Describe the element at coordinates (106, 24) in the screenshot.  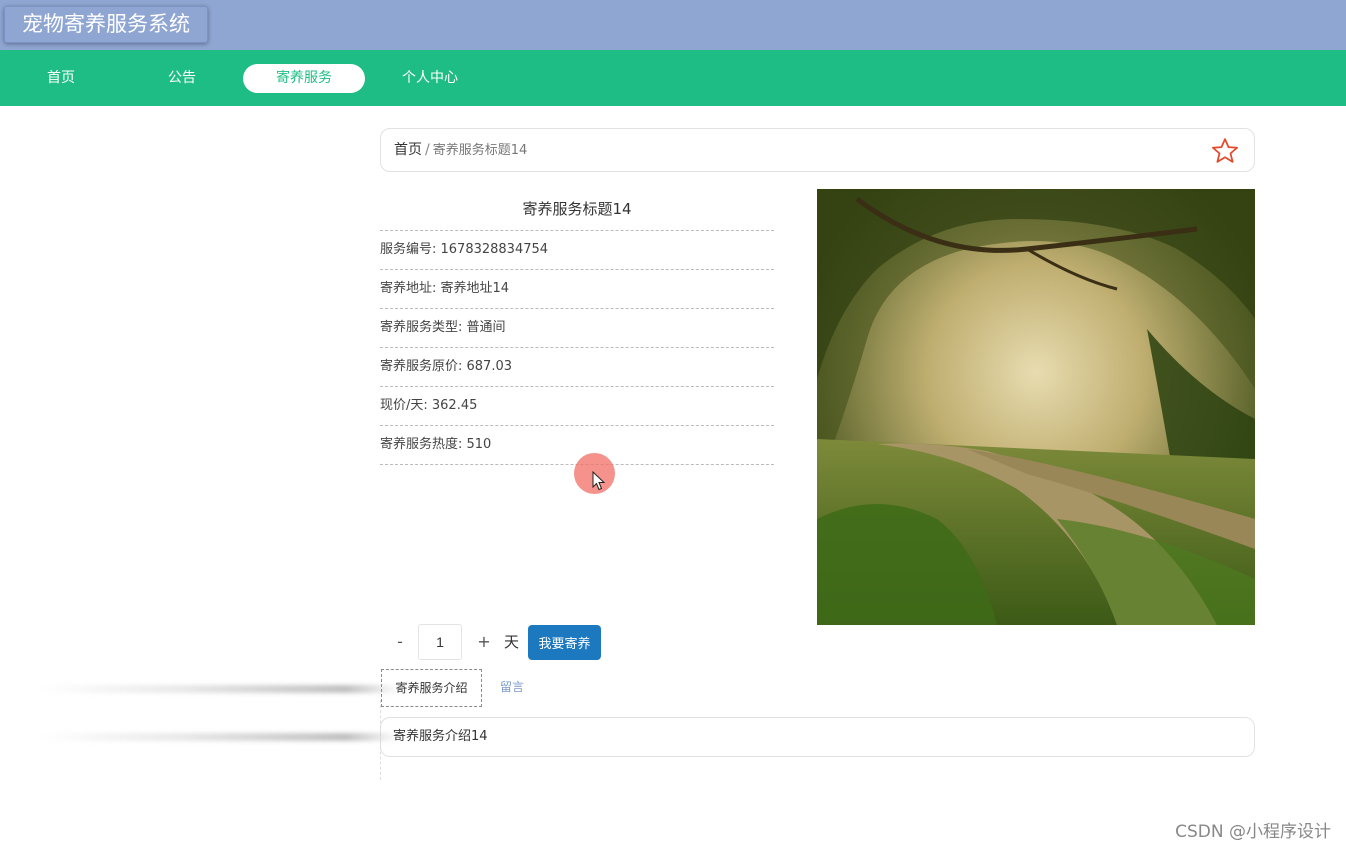
I see `app-title: 宠物寄养服务系统` at that location.